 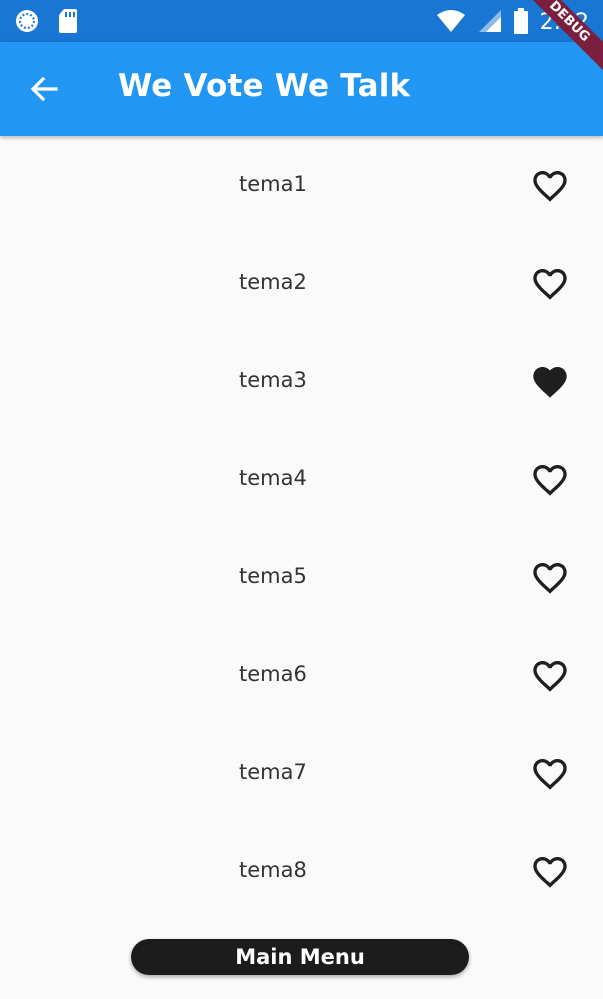 I want to click on status-bar: 2:22, so click(x=301, y=21).